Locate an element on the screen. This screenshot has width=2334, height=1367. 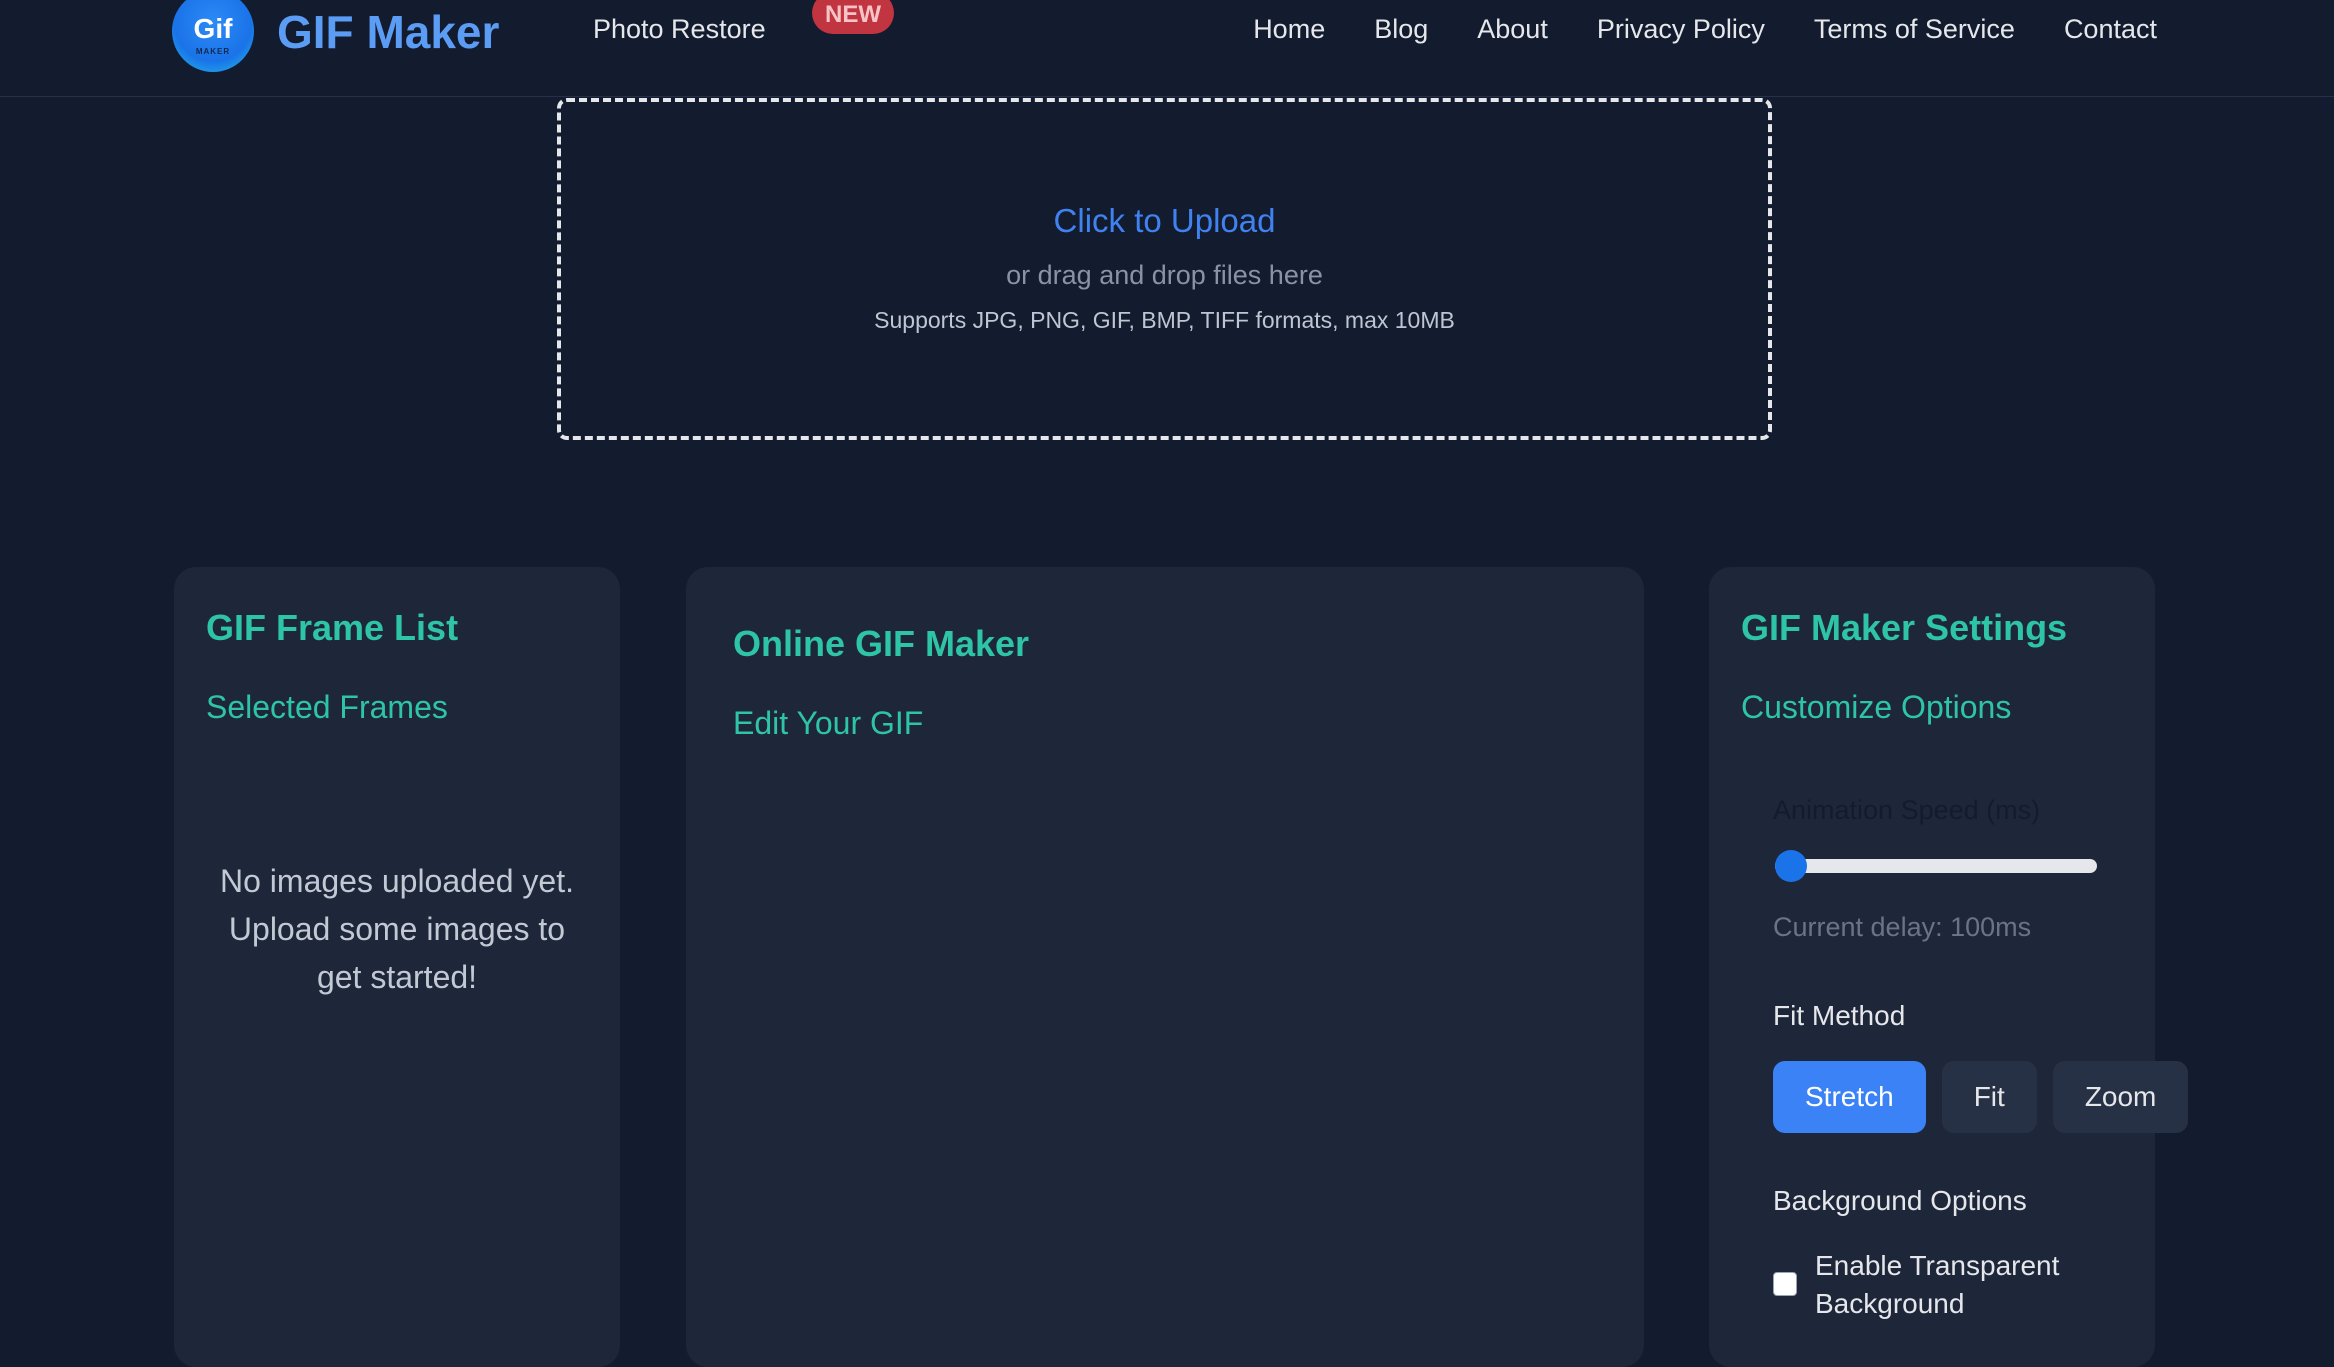
editor-title: Online GIF Maker is located at coordinates (881, 643).